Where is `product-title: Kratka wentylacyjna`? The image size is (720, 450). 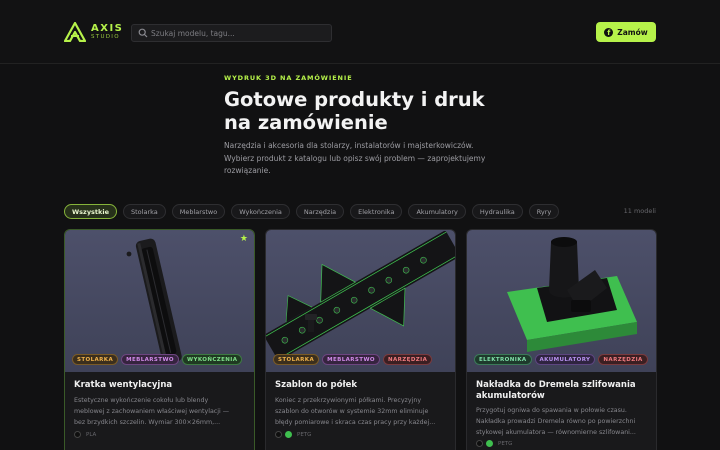
product-title: Kratka wentylacyjna is located at coordinates (123, 385).